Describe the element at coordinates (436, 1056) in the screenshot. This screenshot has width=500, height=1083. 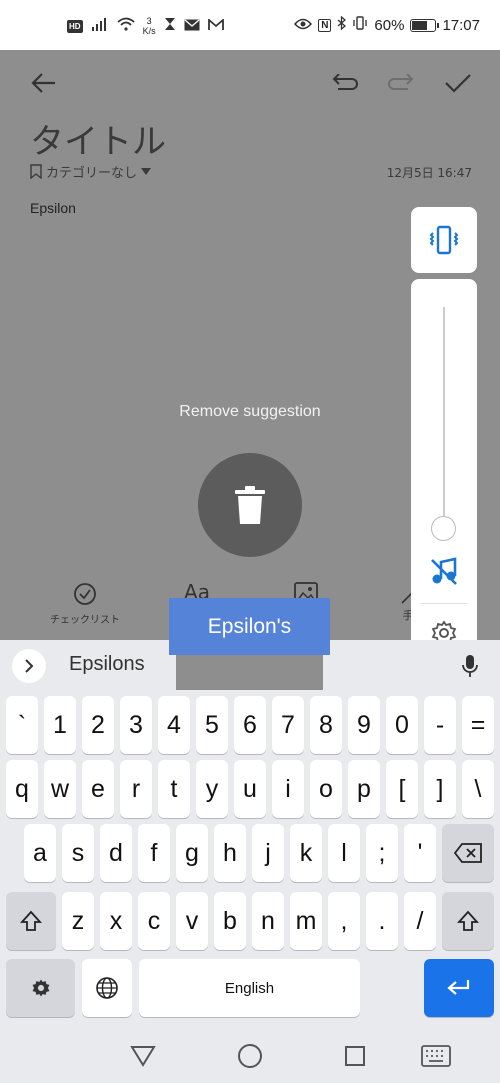
I see `keyboard-hide-button` at that location.